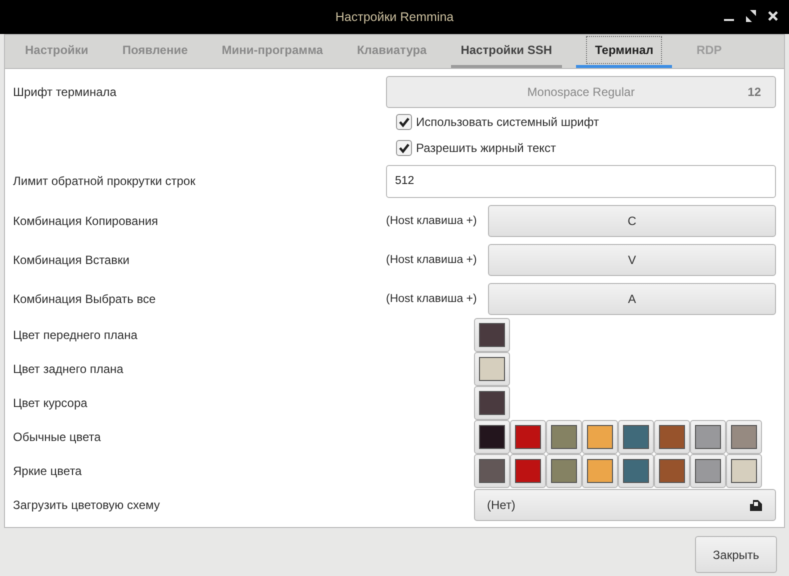  What do you see at coordinates (68, 369) in the screenshot?
I see `color-label: Цвет заднего плана` at bounding box center [68, 369].